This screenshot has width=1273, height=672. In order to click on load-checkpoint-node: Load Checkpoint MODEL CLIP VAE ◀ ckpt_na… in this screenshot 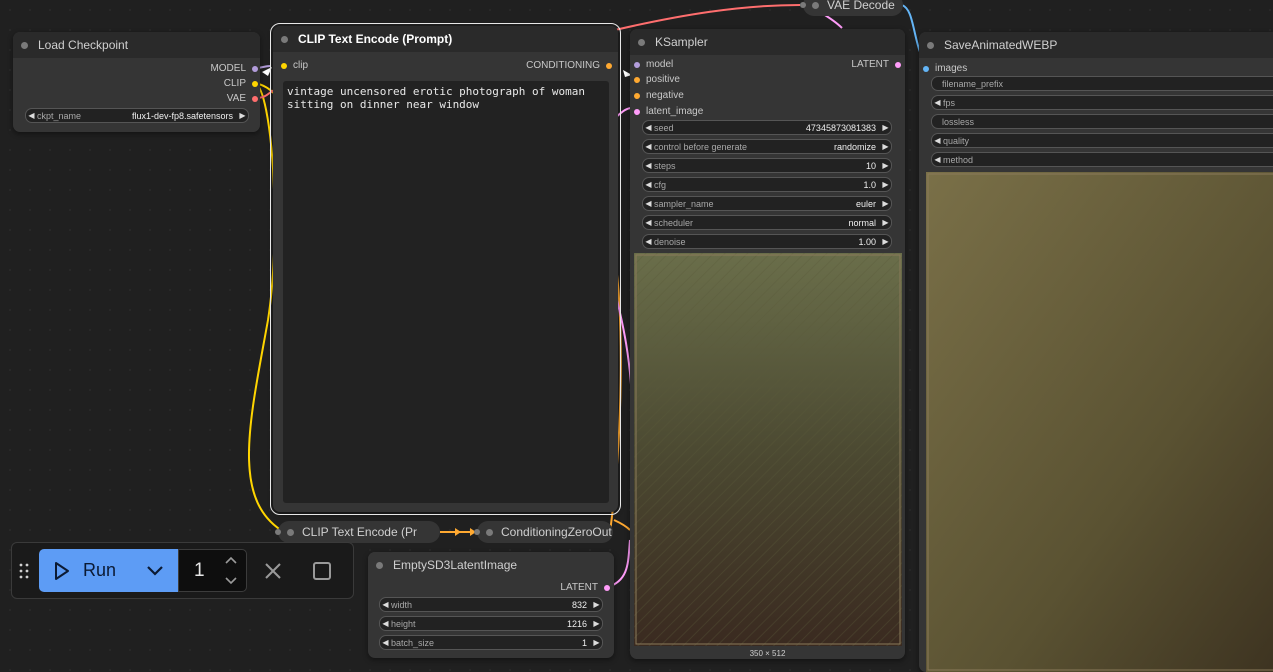, I will do `click(136, 82)`.